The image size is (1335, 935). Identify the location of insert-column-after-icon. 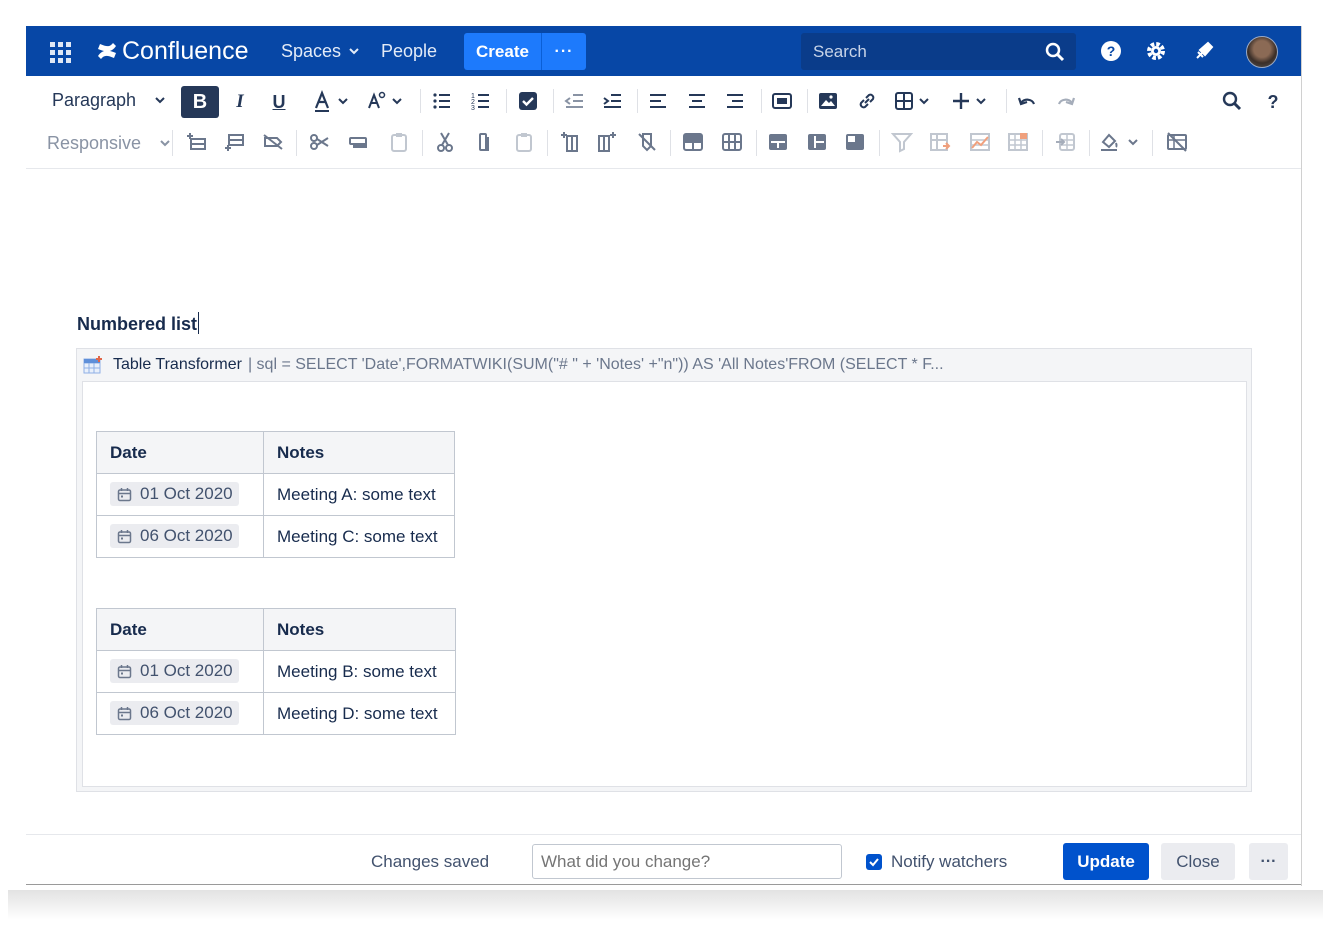
(607, 142).